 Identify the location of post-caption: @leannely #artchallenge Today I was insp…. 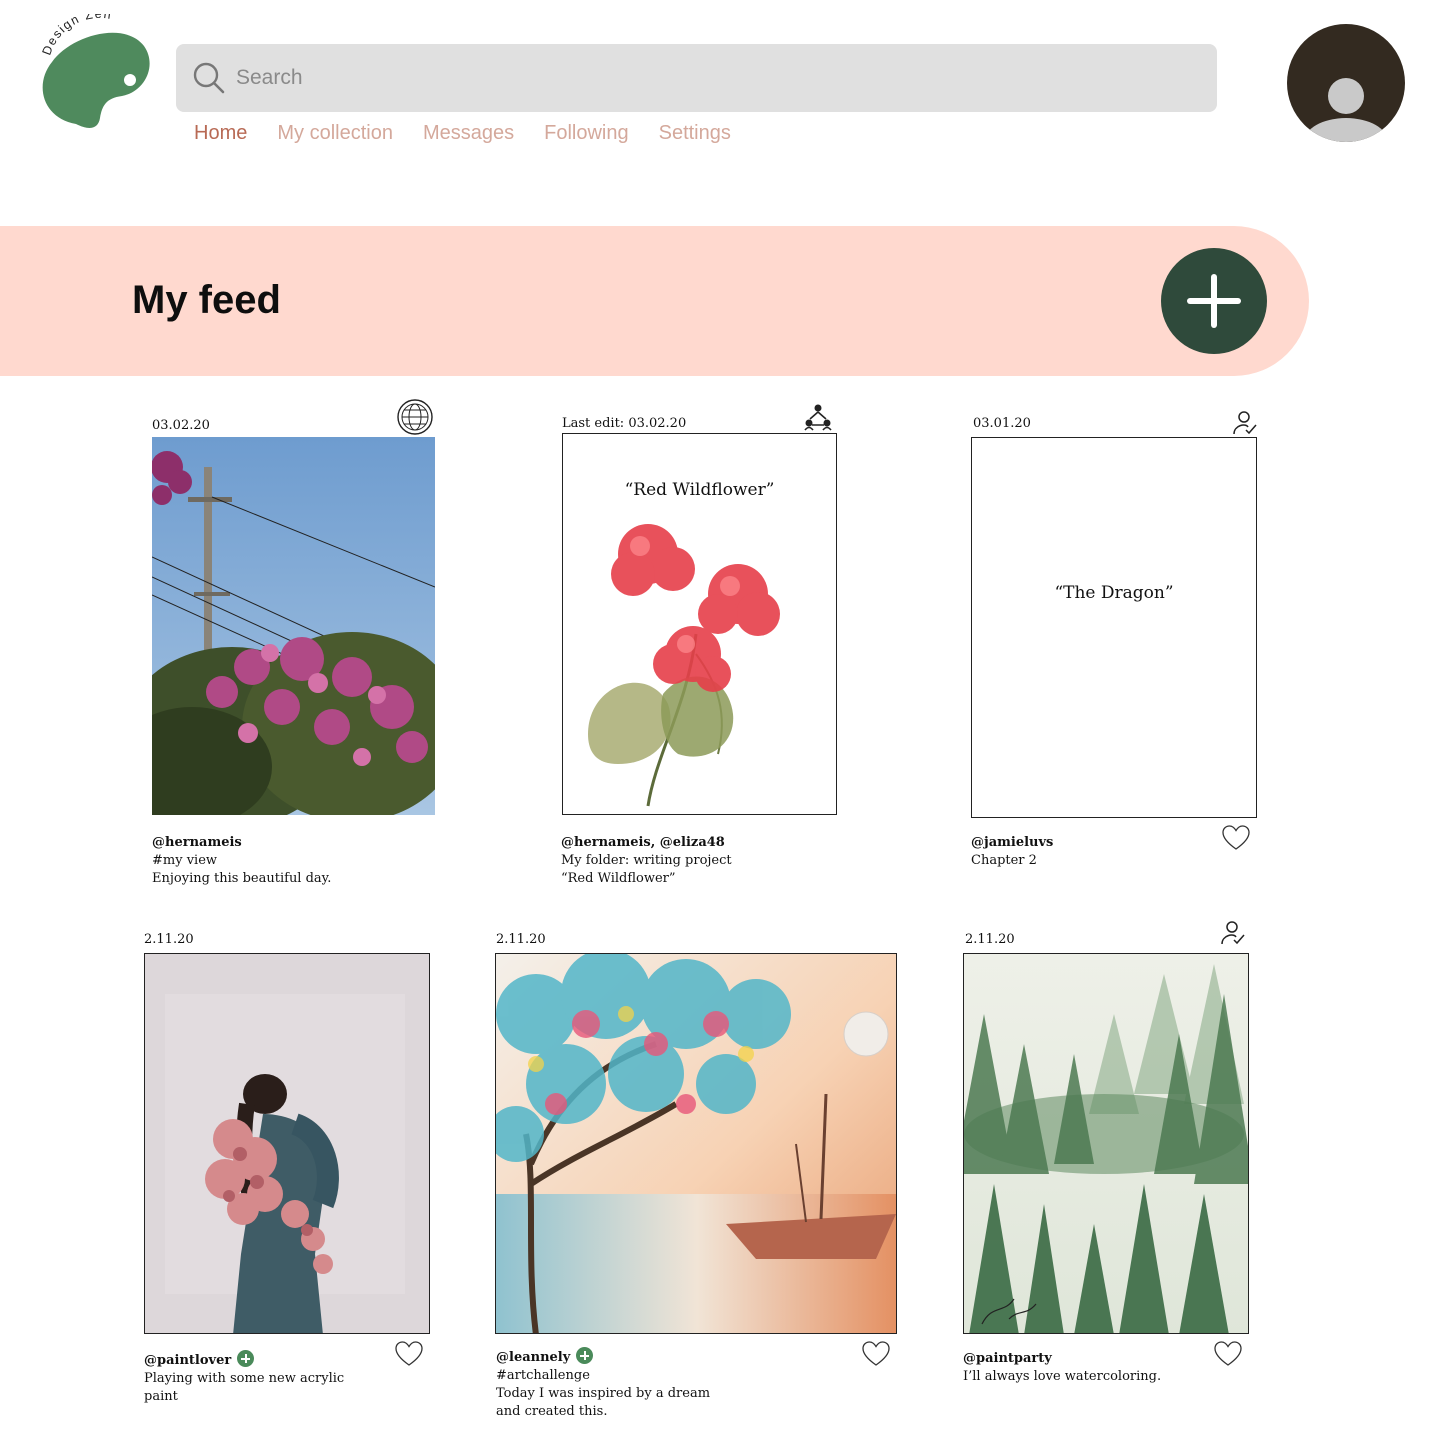
(626, 1384).